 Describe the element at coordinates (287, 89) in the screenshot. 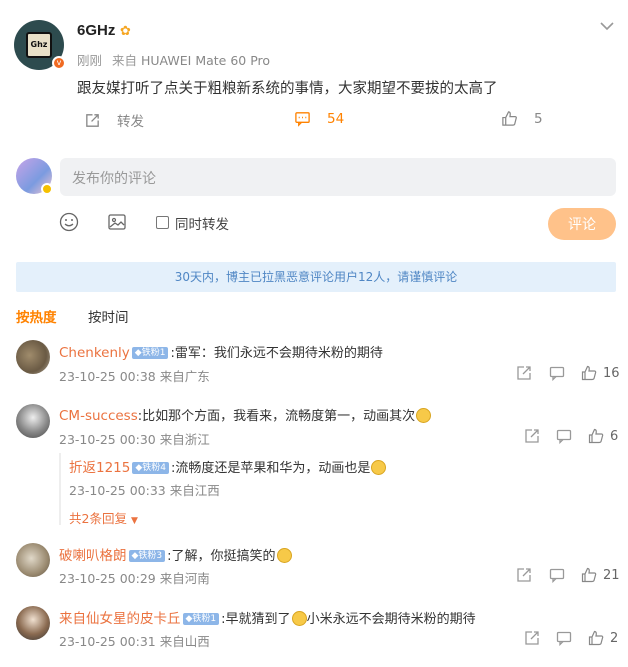

I see `post-content: 跟友媒打听了点关于粗粮新系统的事情，大家期望不要拔的太高了` at that location.